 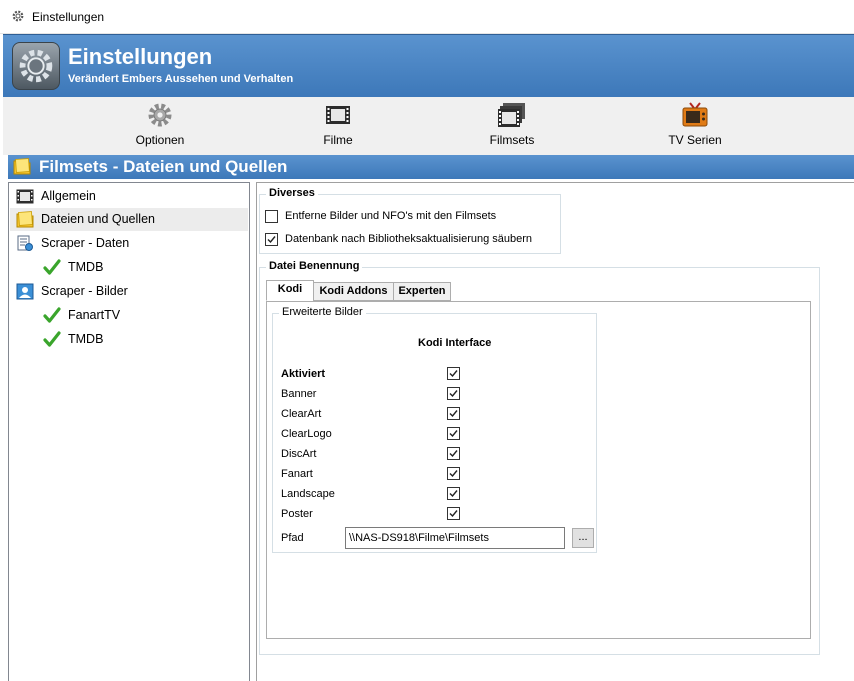 I want to click on window-titlebar: Einstellungen, so click(x=427, y=17).